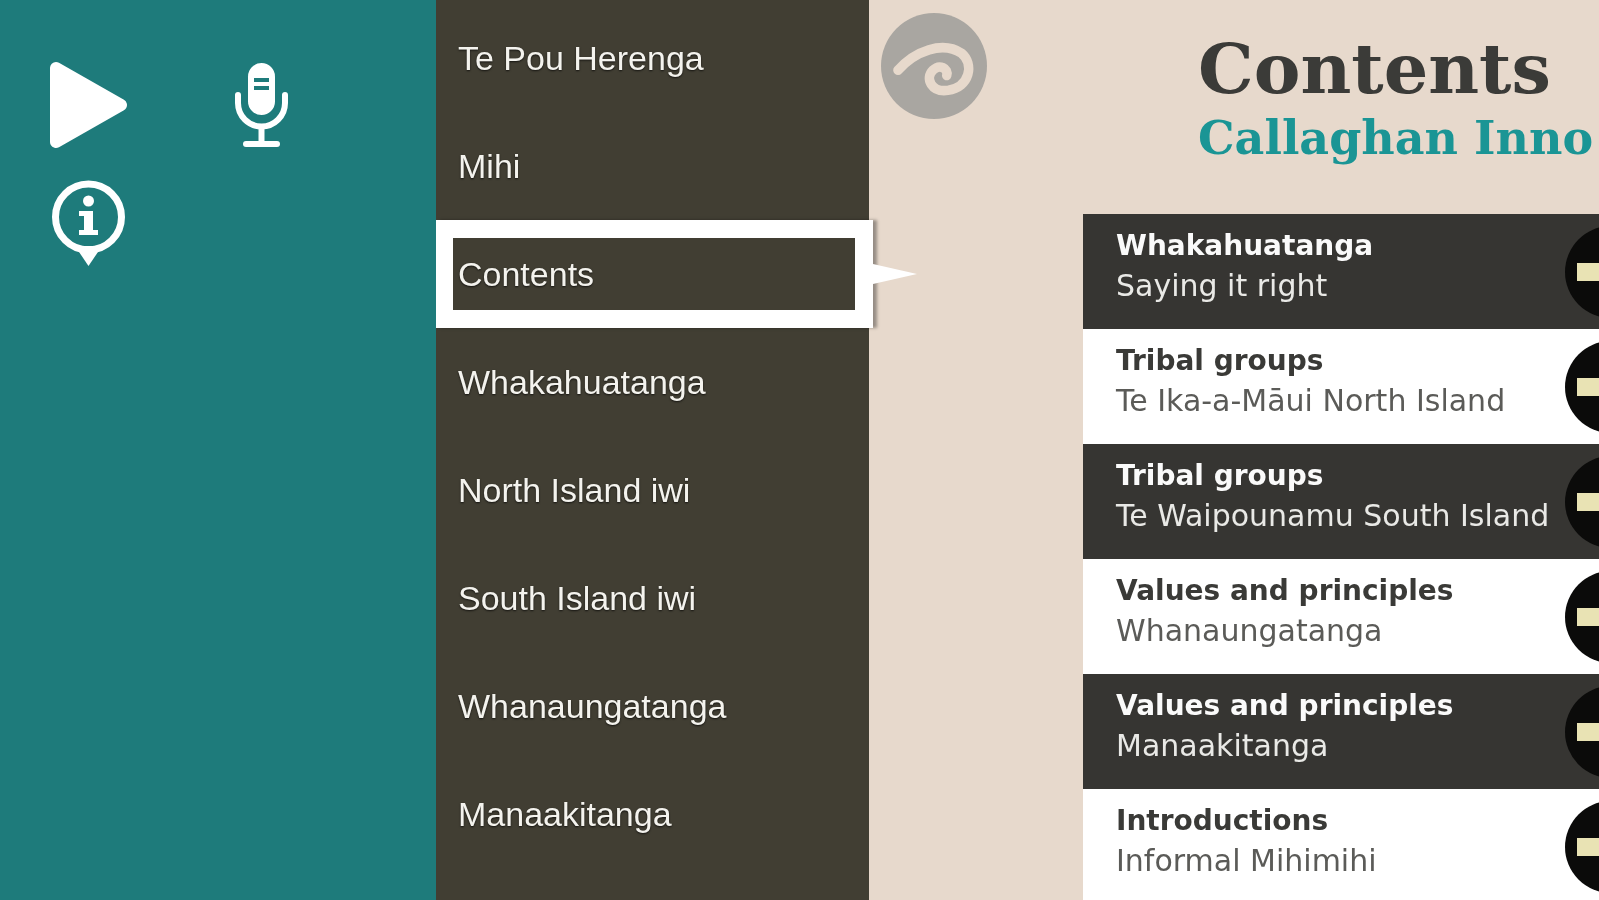  I want to click on section-row: Introductions Informal Mihimihi, so click(1341, 844).